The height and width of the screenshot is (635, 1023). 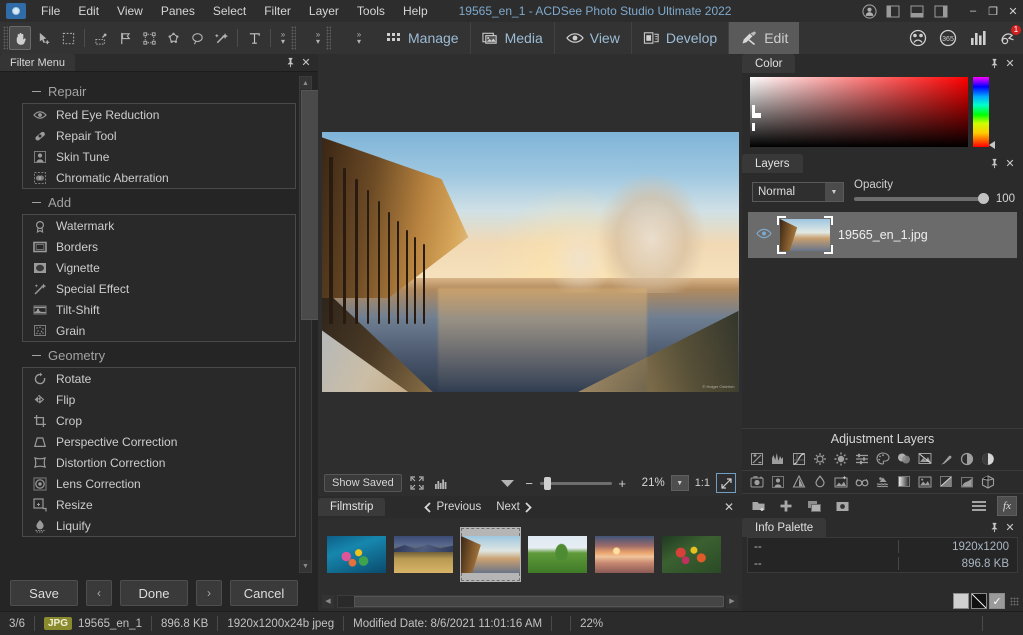 What do you see at coordinates (159, 354) in the screenshot?
I see `group-header-geometry: Geometry` at bounding box center [159, 354].